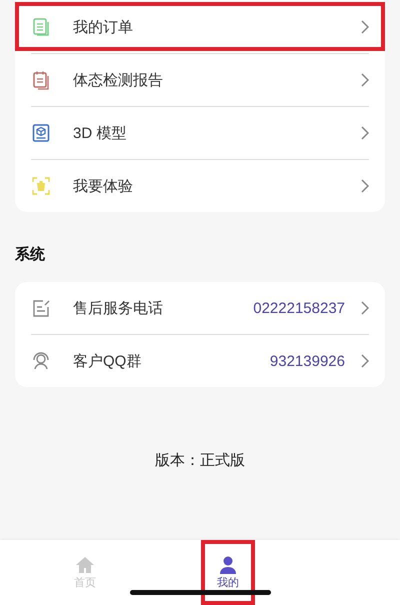 The height and width of the screenshot is (605, 400). Describe the element at coordinates (200, 79) in the screenshot. I see `menu-item: 体态检测报告` at that location.